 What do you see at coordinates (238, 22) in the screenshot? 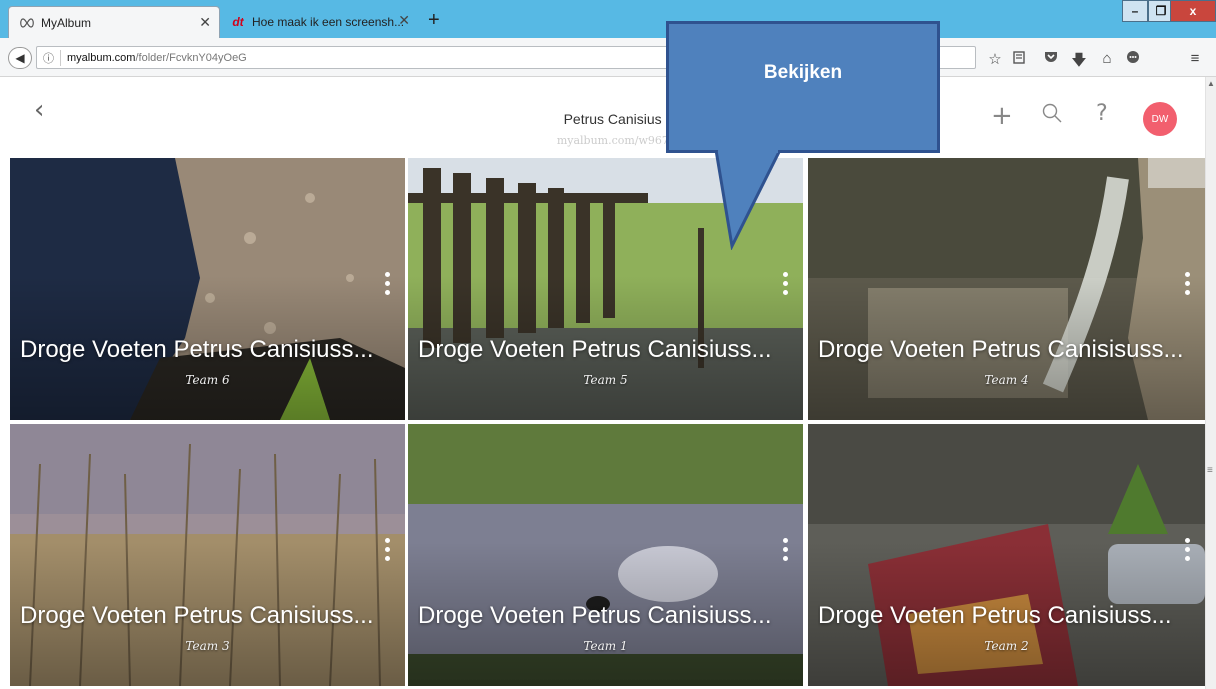
I see `dt-favicon-icon: dt` at bounding box center [238, 22].